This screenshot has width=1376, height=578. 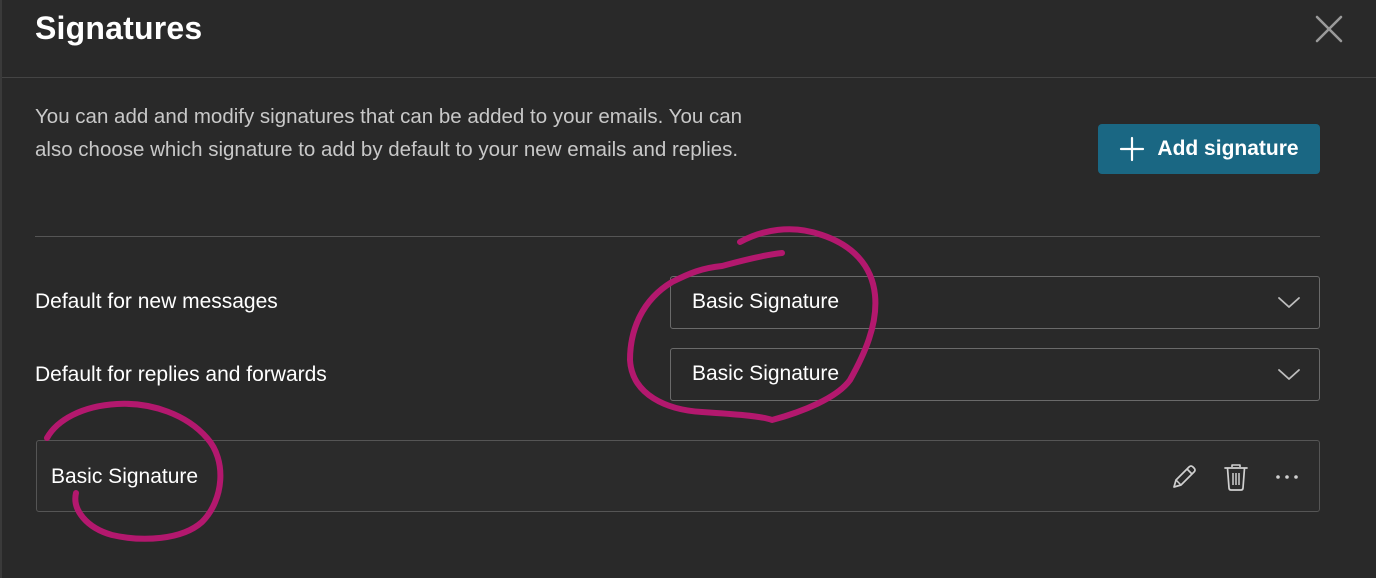 I want to click on more-icon, so click(x=1287, y=477).